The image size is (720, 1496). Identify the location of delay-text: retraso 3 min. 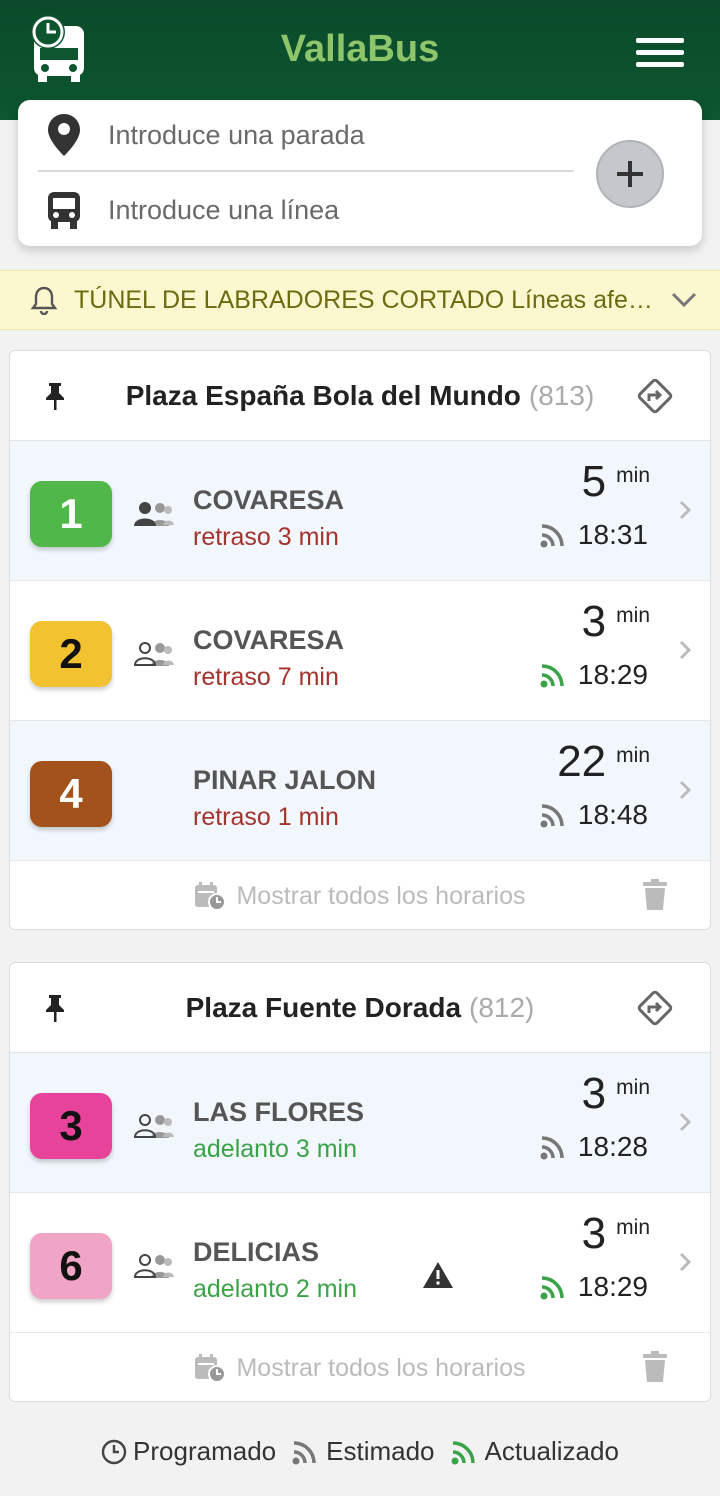
(266, 537).